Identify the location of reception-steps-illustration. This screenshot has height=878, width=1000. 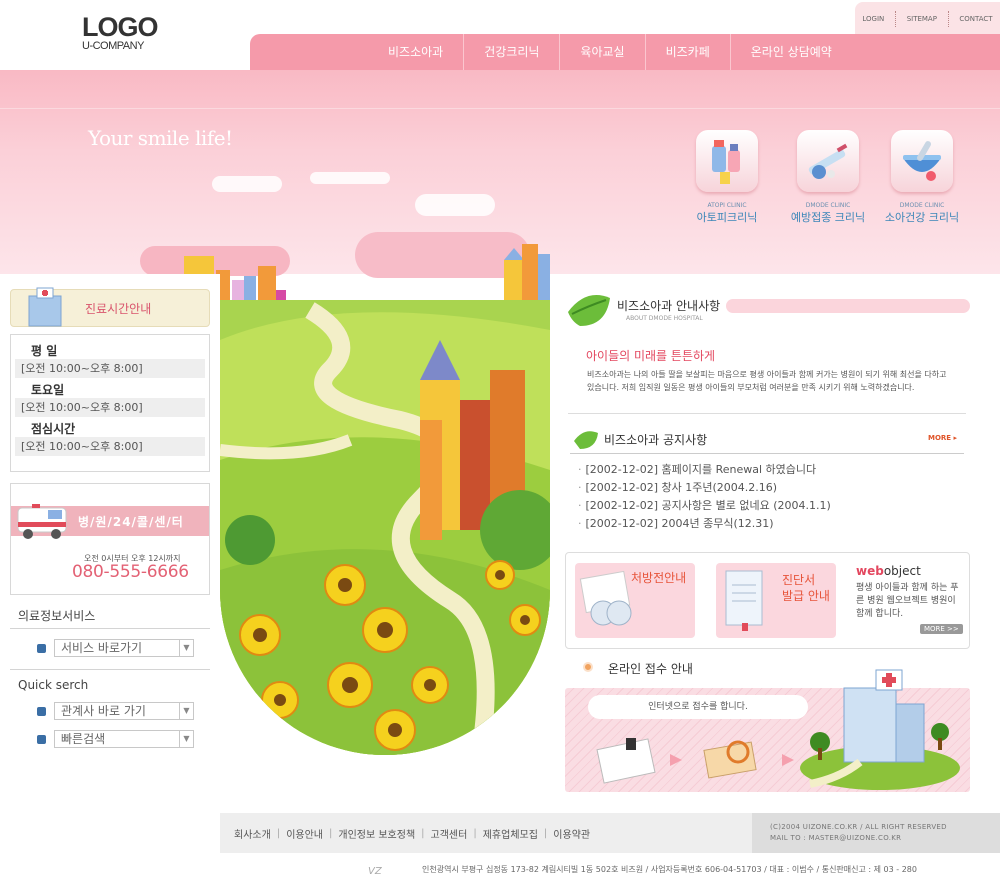
(695, 761).